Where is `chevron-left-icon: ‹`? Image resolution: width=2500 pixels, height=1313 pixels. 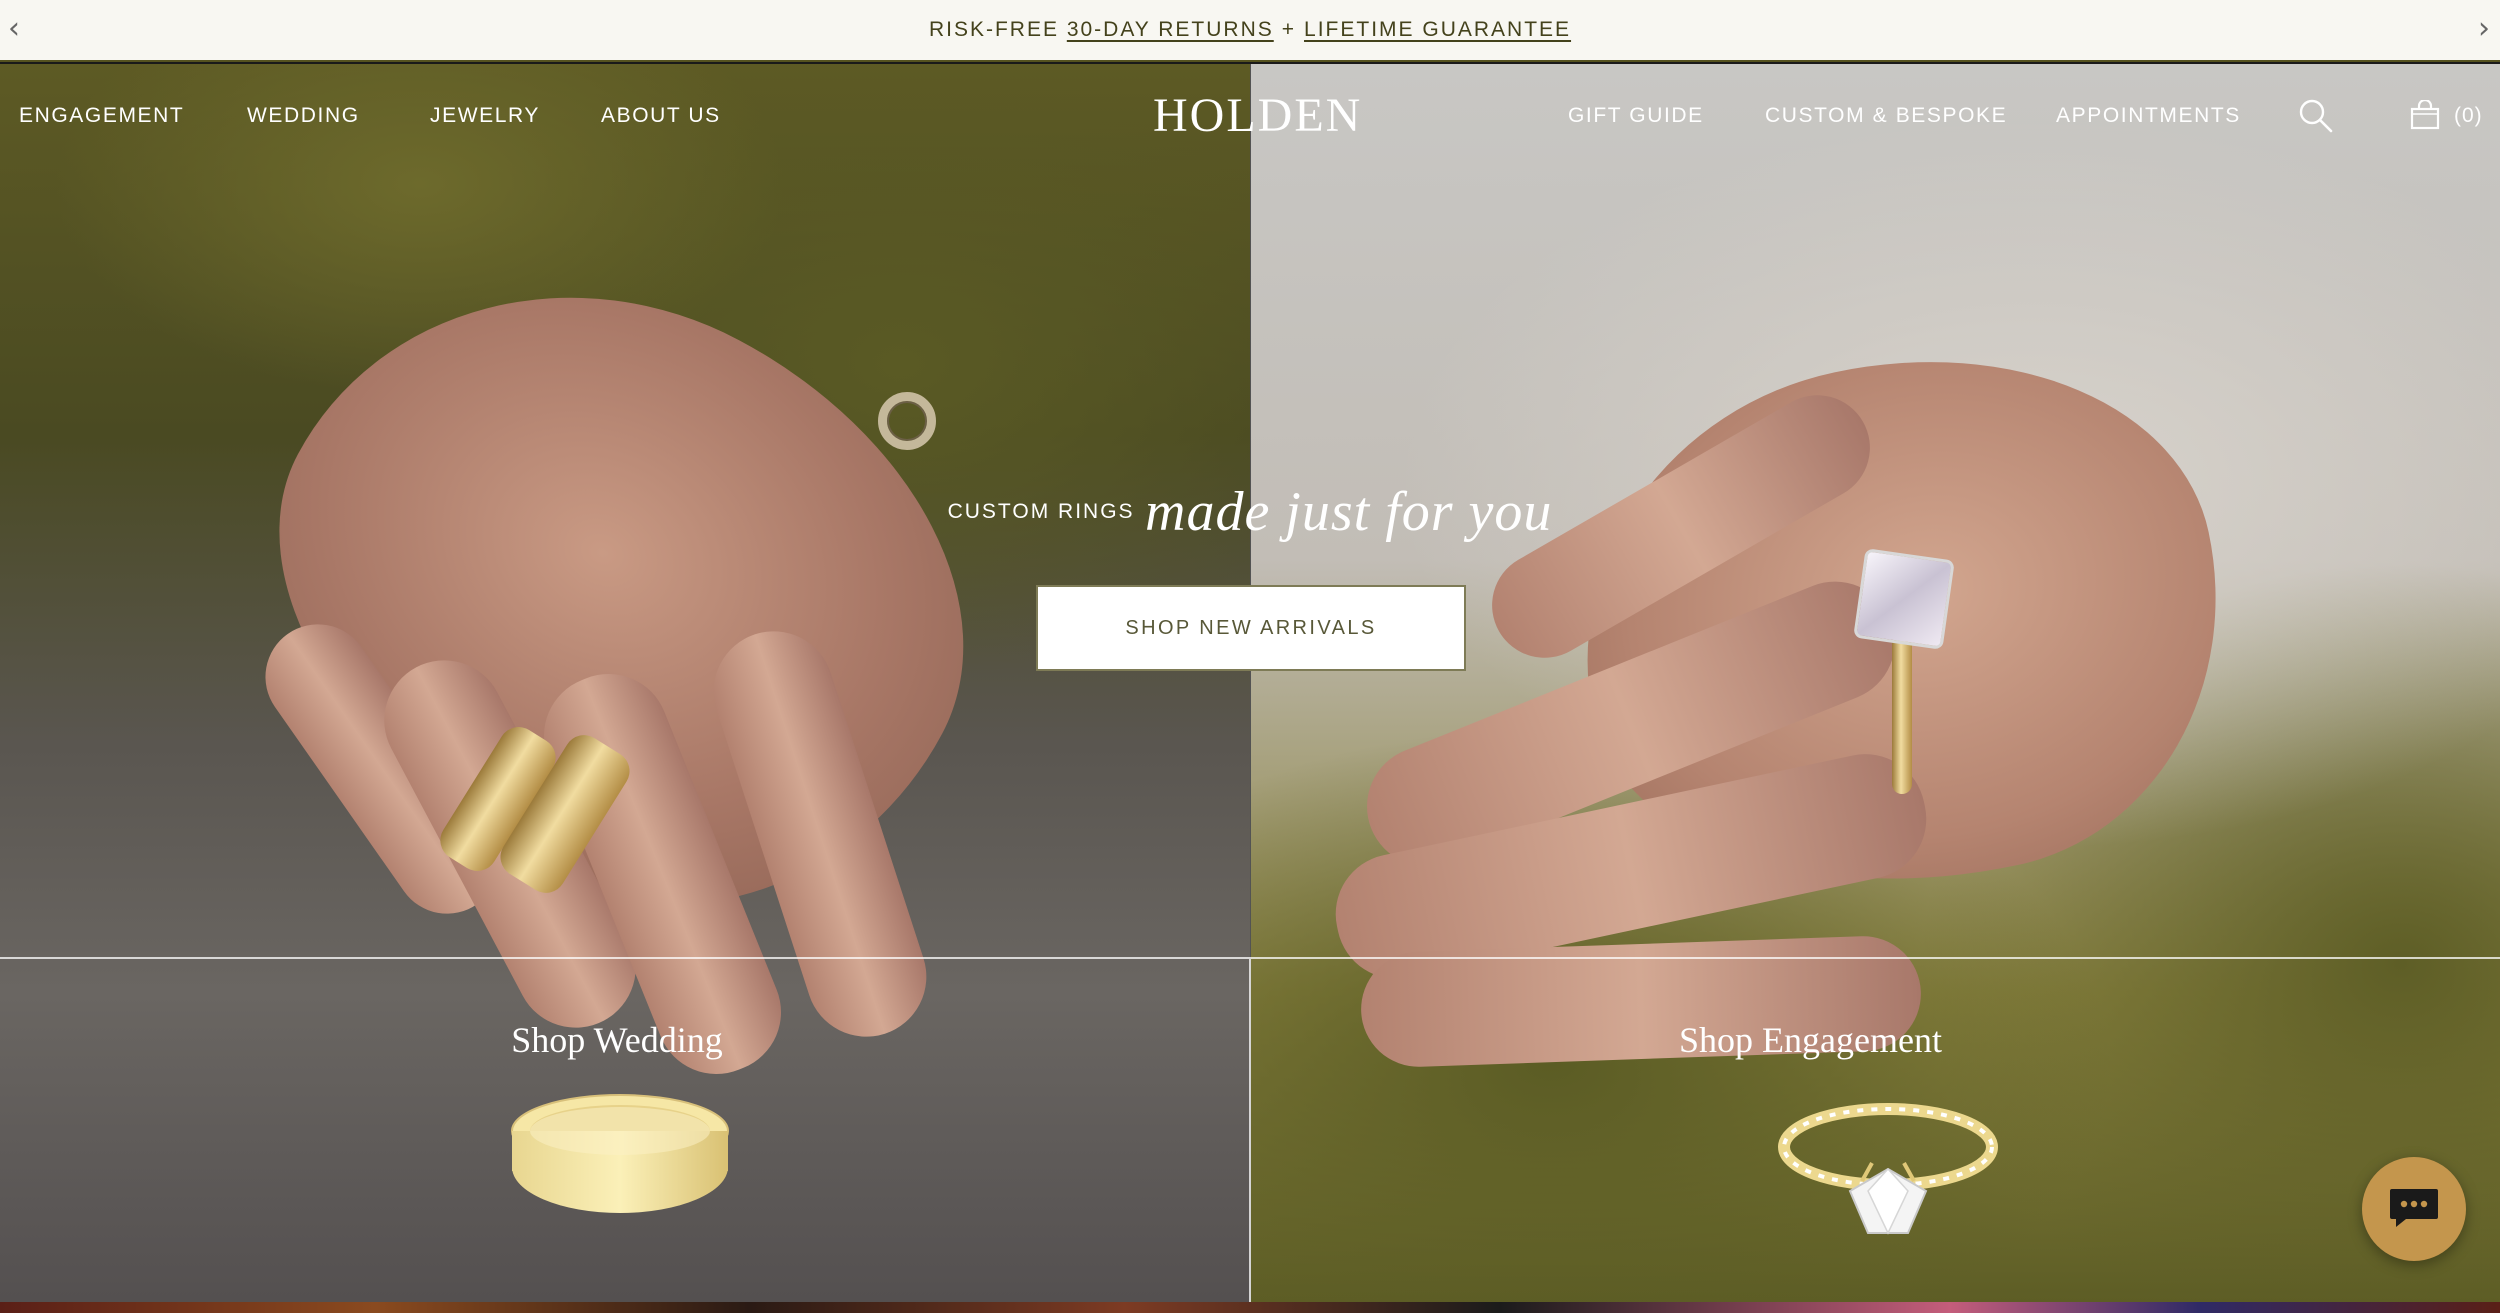
chevron-left-icon: ‹ is located at coordinates (15, 29).